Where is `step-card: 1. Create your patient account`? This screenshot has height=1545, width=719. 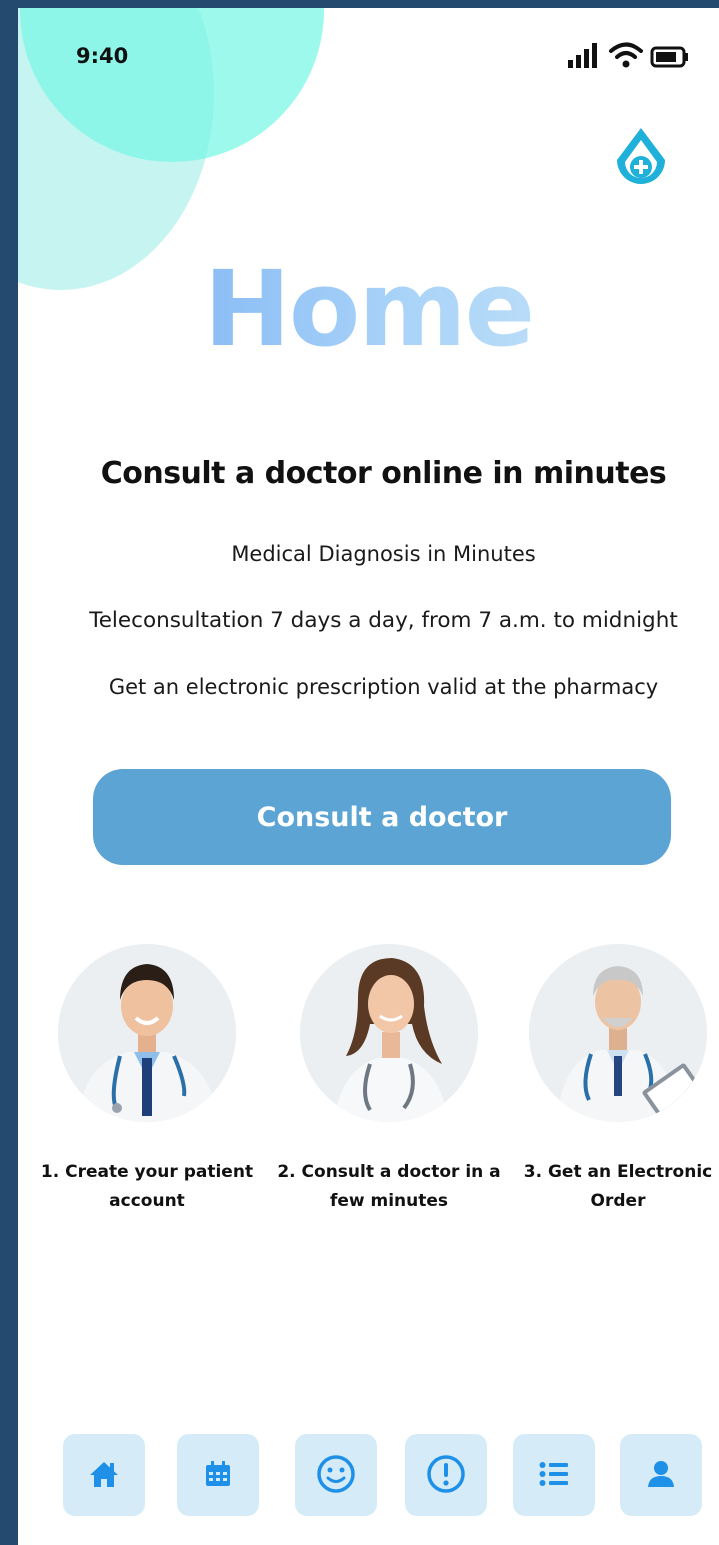 step-card: 1. Create your patient account is located at coordinates (147, 1080).